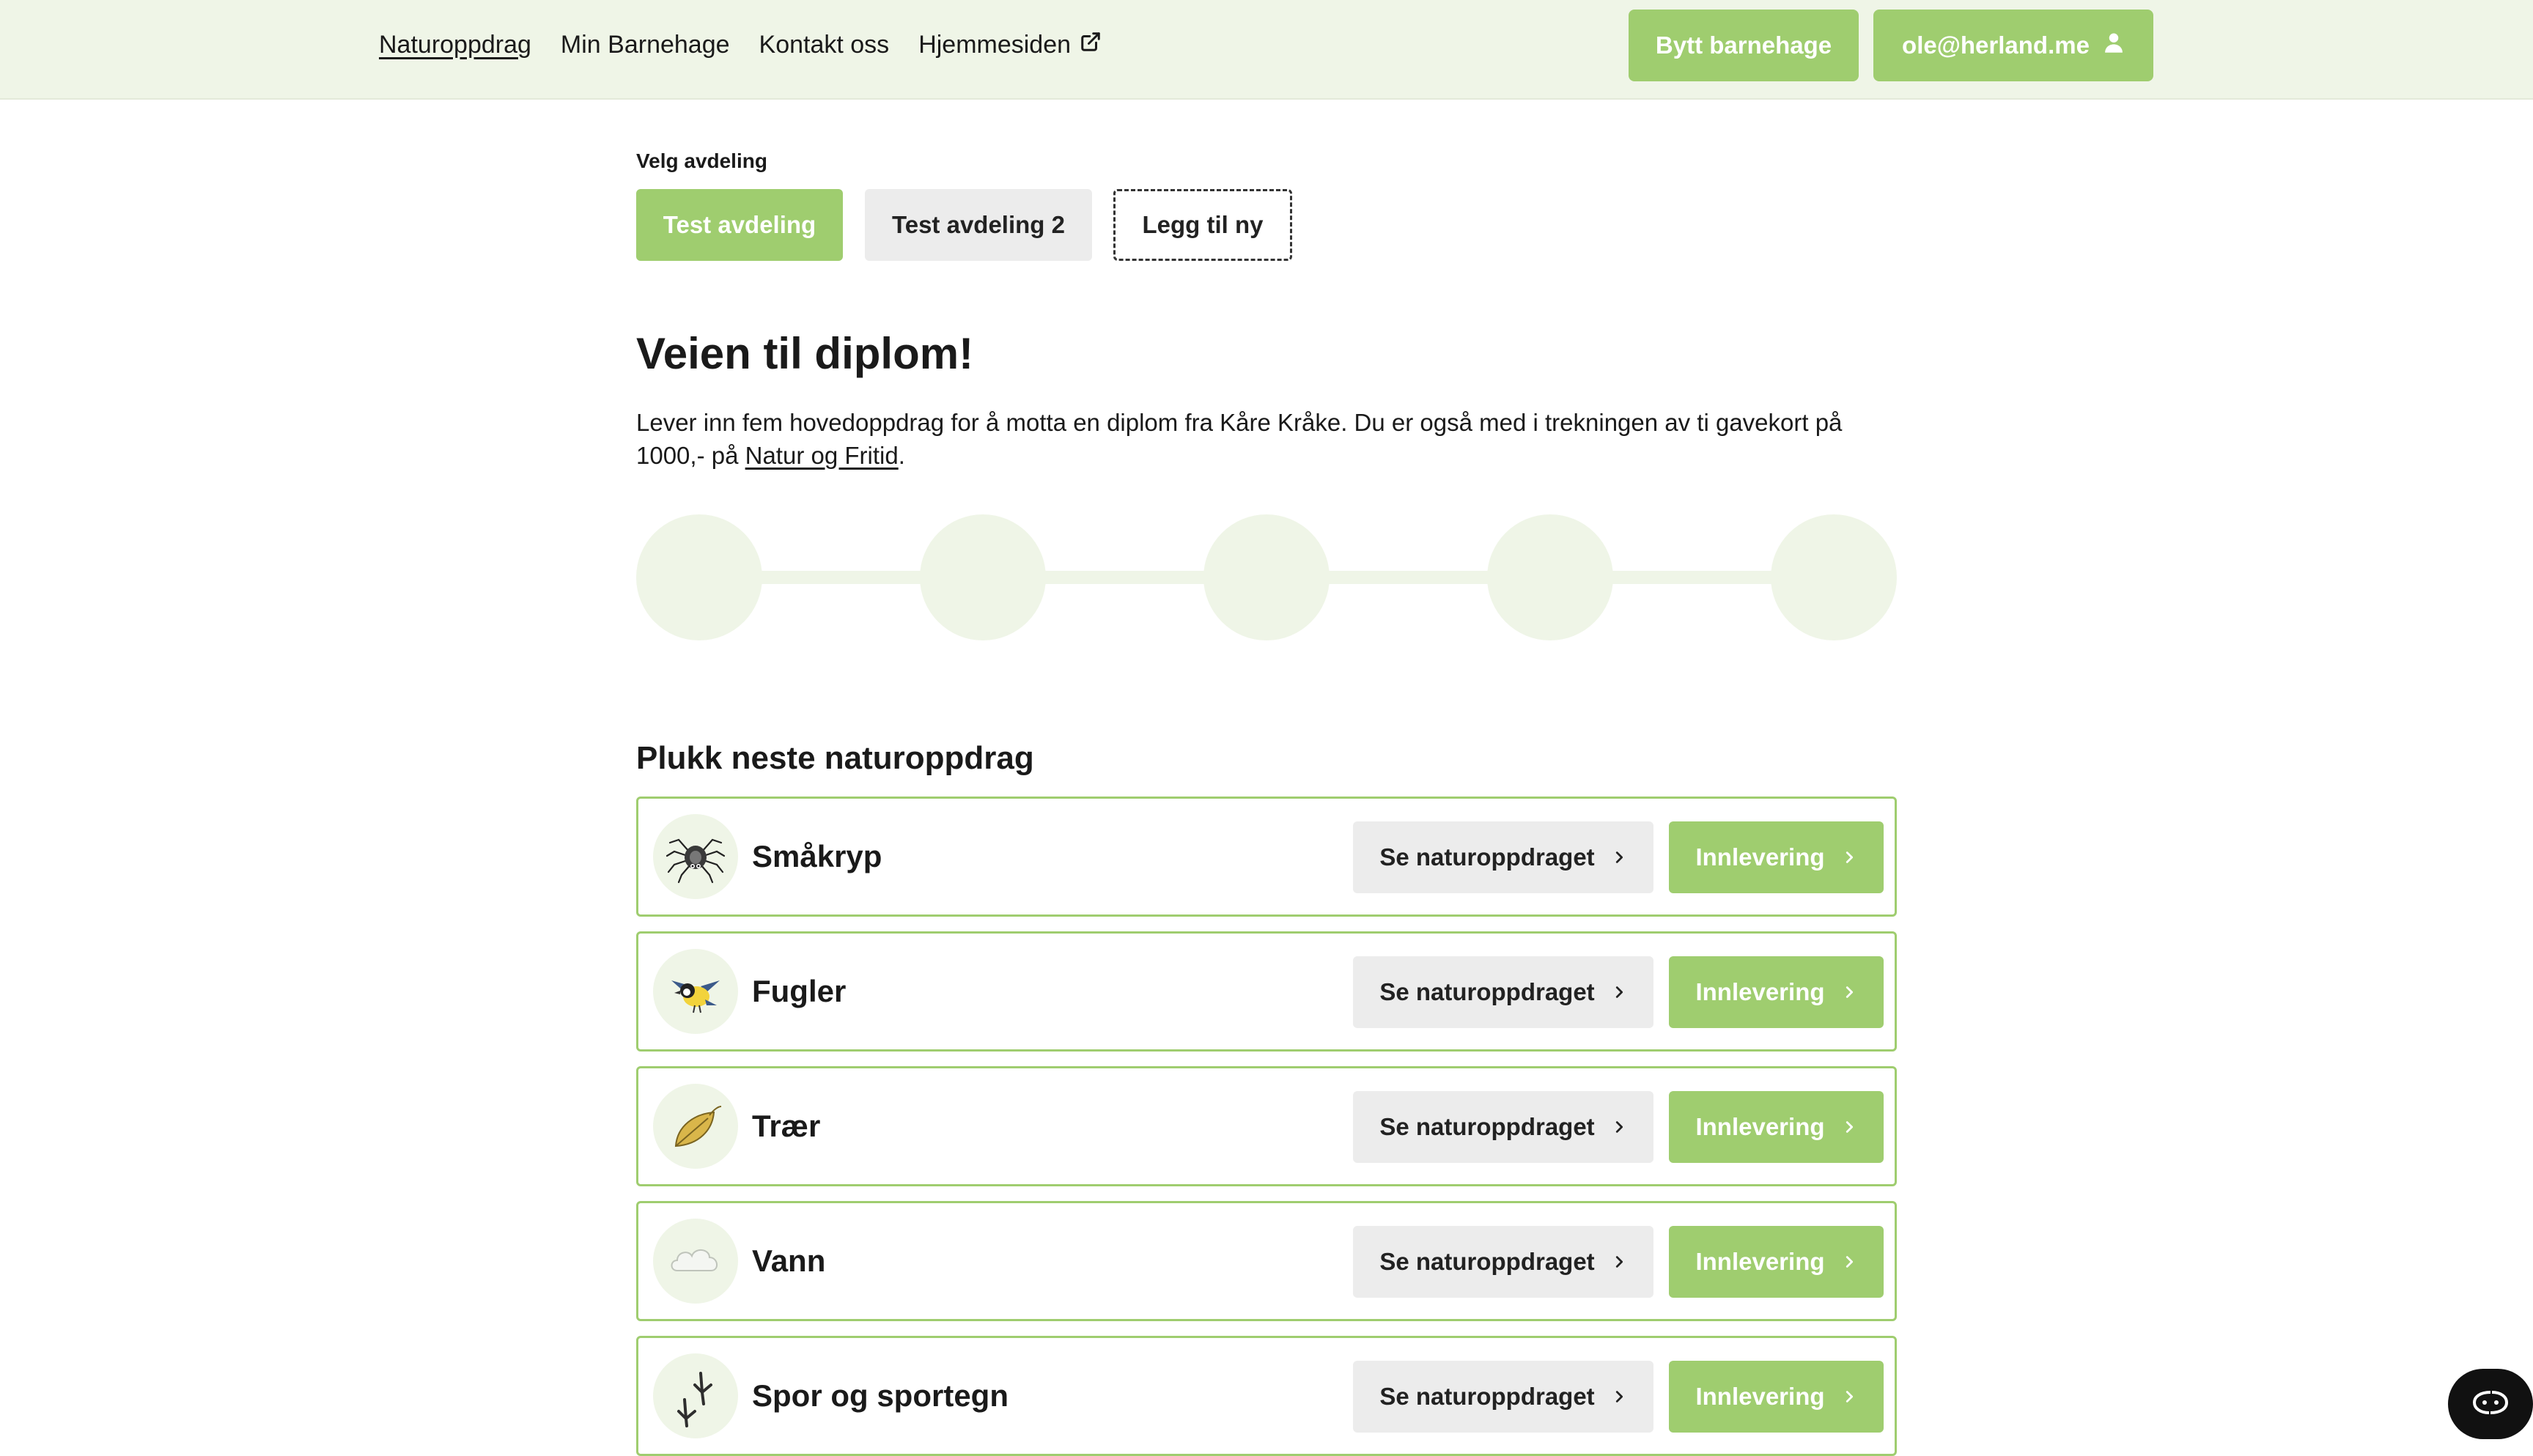  I want to click on leaf-icon, so click(695, 1126).